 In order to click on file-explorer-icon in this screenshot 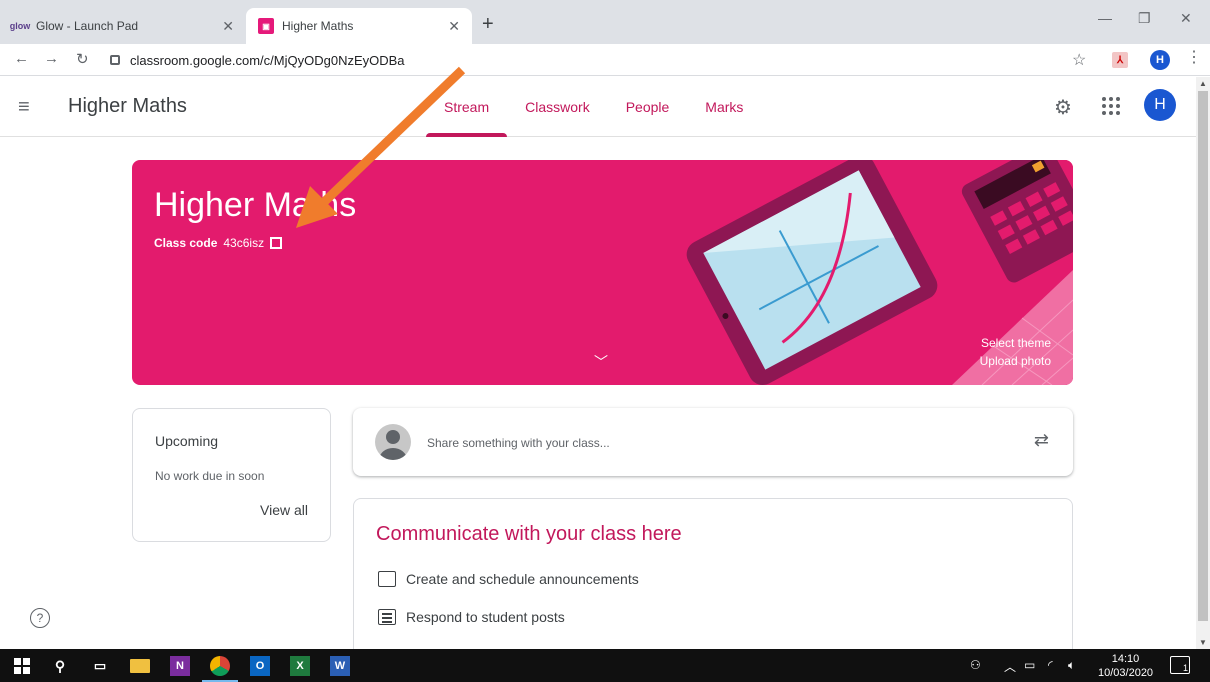, I will do `click(140, 666)`.